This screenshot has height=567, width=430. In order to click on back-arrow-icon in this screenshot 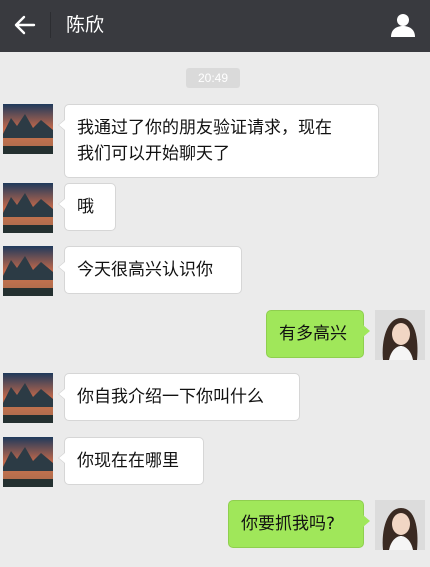, I will do `click(25, 25)`.